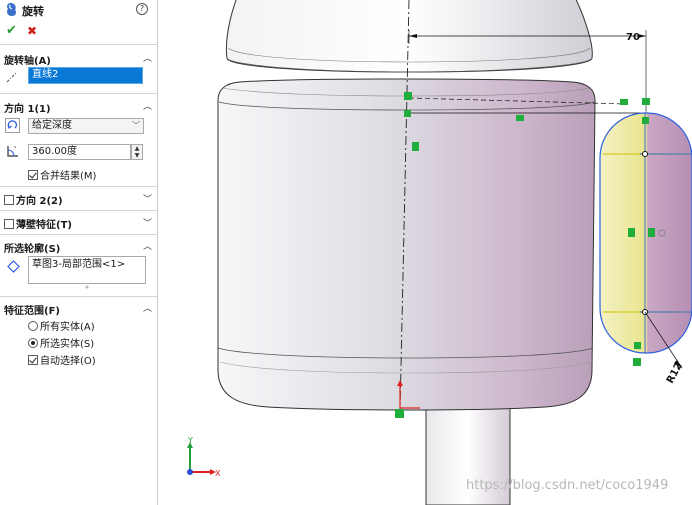 This screenshot has width=692, height=505. I want to click on coordinate-triad-icon: Y X, so click(204, 457).